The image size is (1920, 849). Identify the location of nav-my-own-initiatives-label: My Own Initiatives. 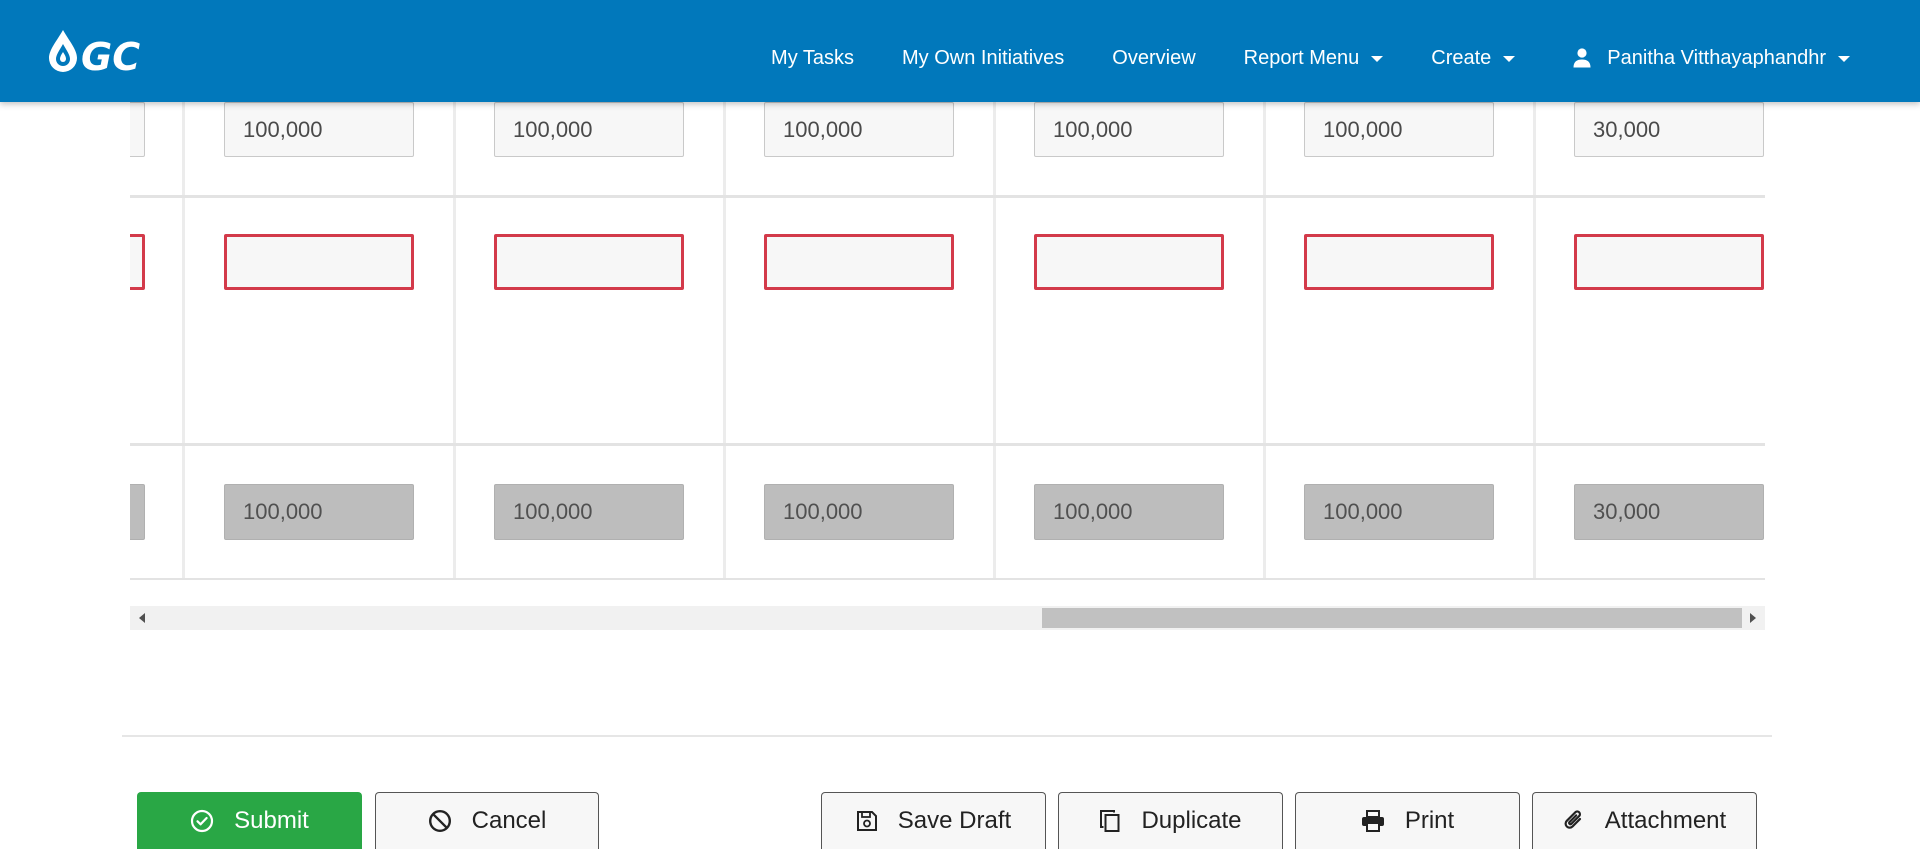
(983, 58).